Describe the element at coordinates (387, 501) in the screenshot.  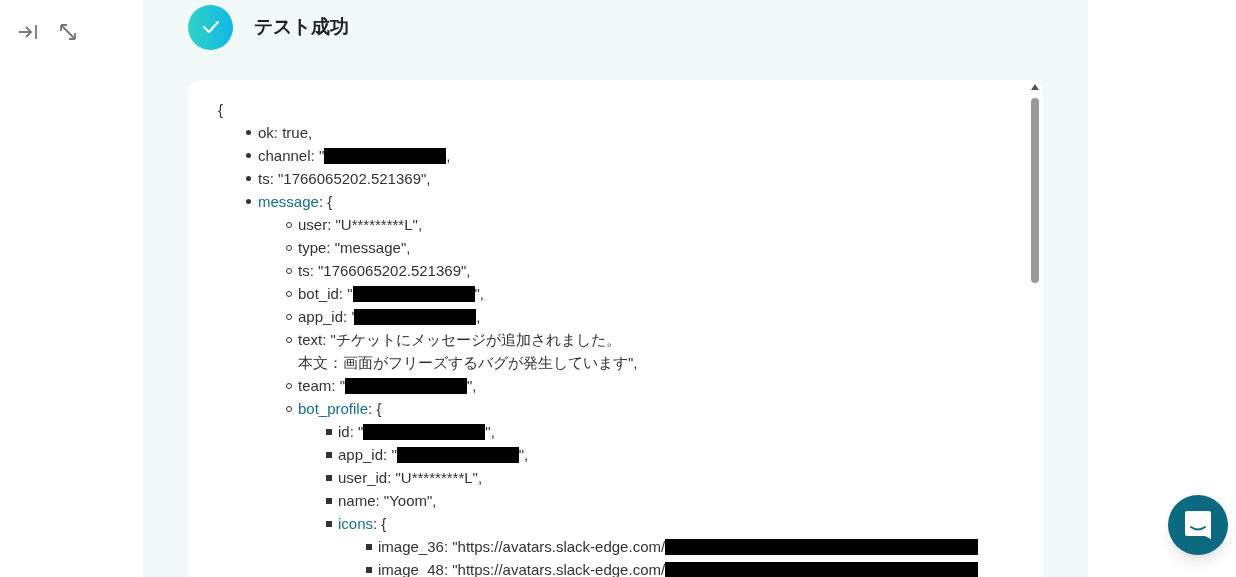
I see `json-text: name: "Yoom",` at that location.